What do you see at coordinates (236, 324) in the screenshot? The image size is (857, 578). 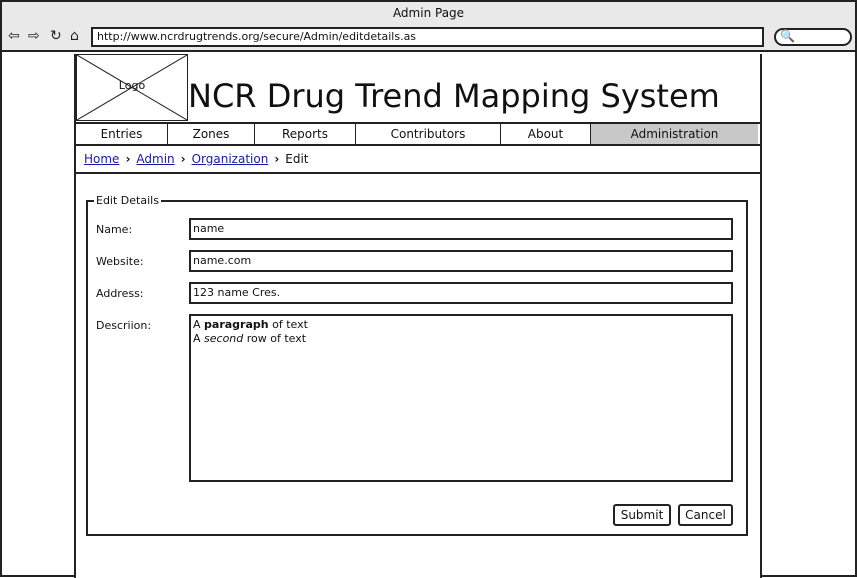 I see `description-line-1-bold: paragraph` at bounding box center [236, 324].